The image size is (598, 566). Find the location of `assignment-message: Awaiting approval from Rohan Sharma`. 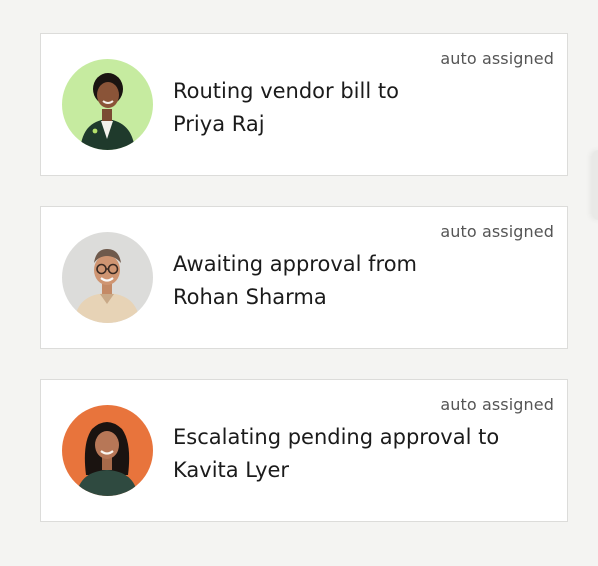

assignment-message: Awaiting approval from Rohan Sharma is located at coordinates (295, 281).